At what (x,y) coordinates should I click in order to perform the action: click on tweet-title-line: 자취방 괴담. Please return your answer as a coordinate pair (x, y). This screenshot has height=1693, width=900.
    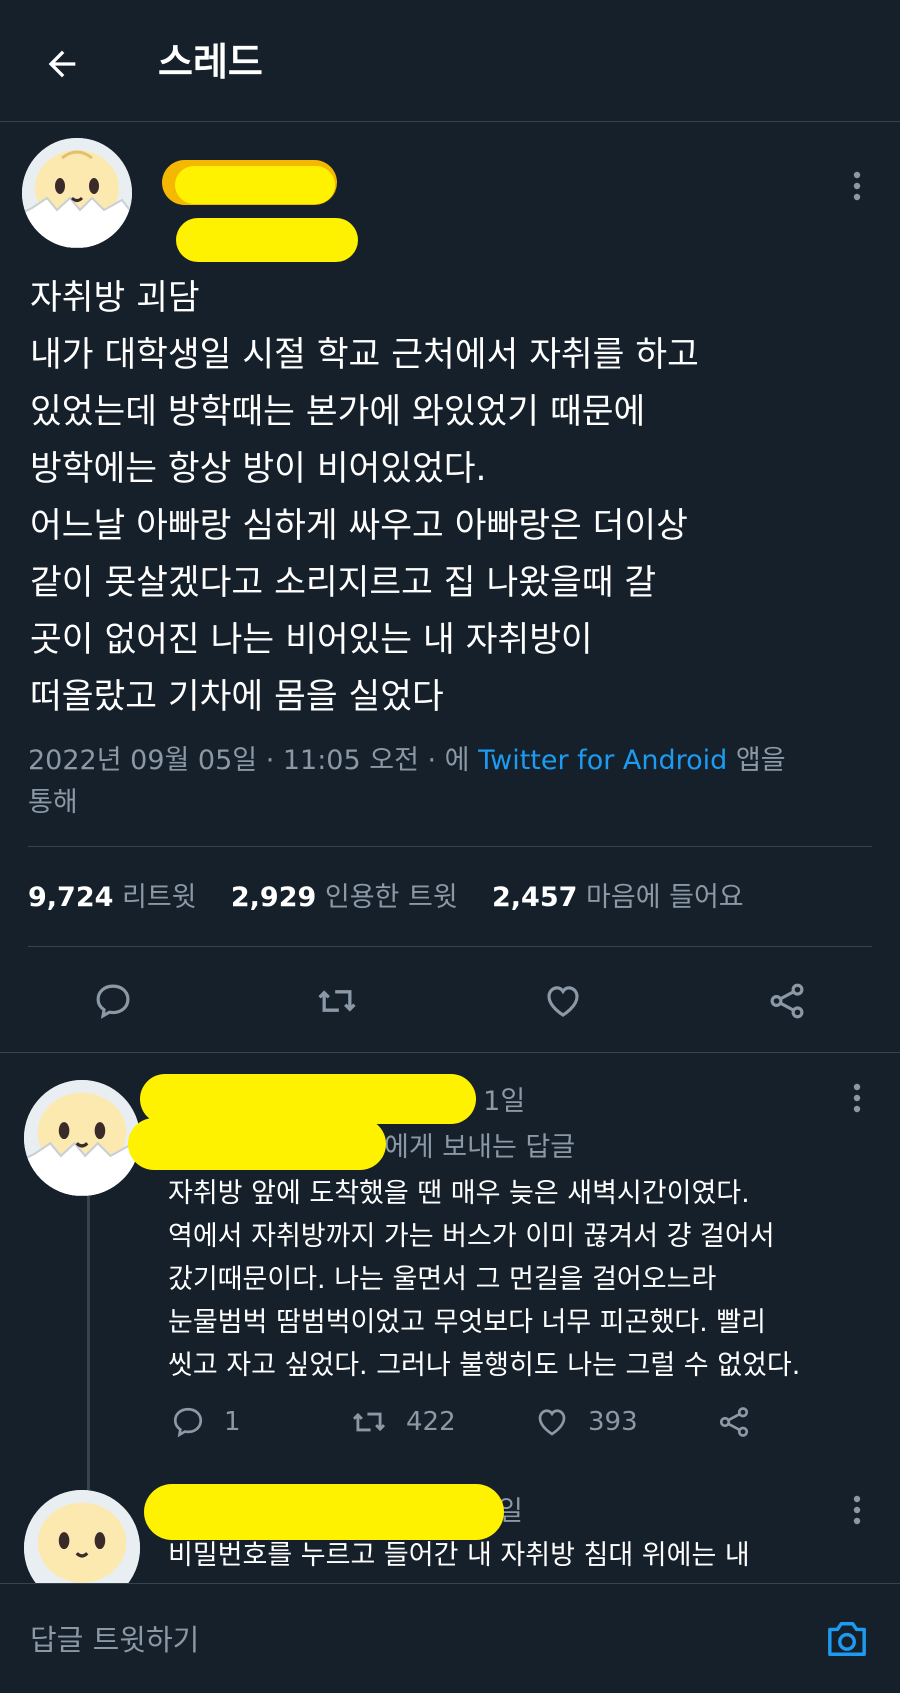
    Looking at the image, I should click on (115, 298).